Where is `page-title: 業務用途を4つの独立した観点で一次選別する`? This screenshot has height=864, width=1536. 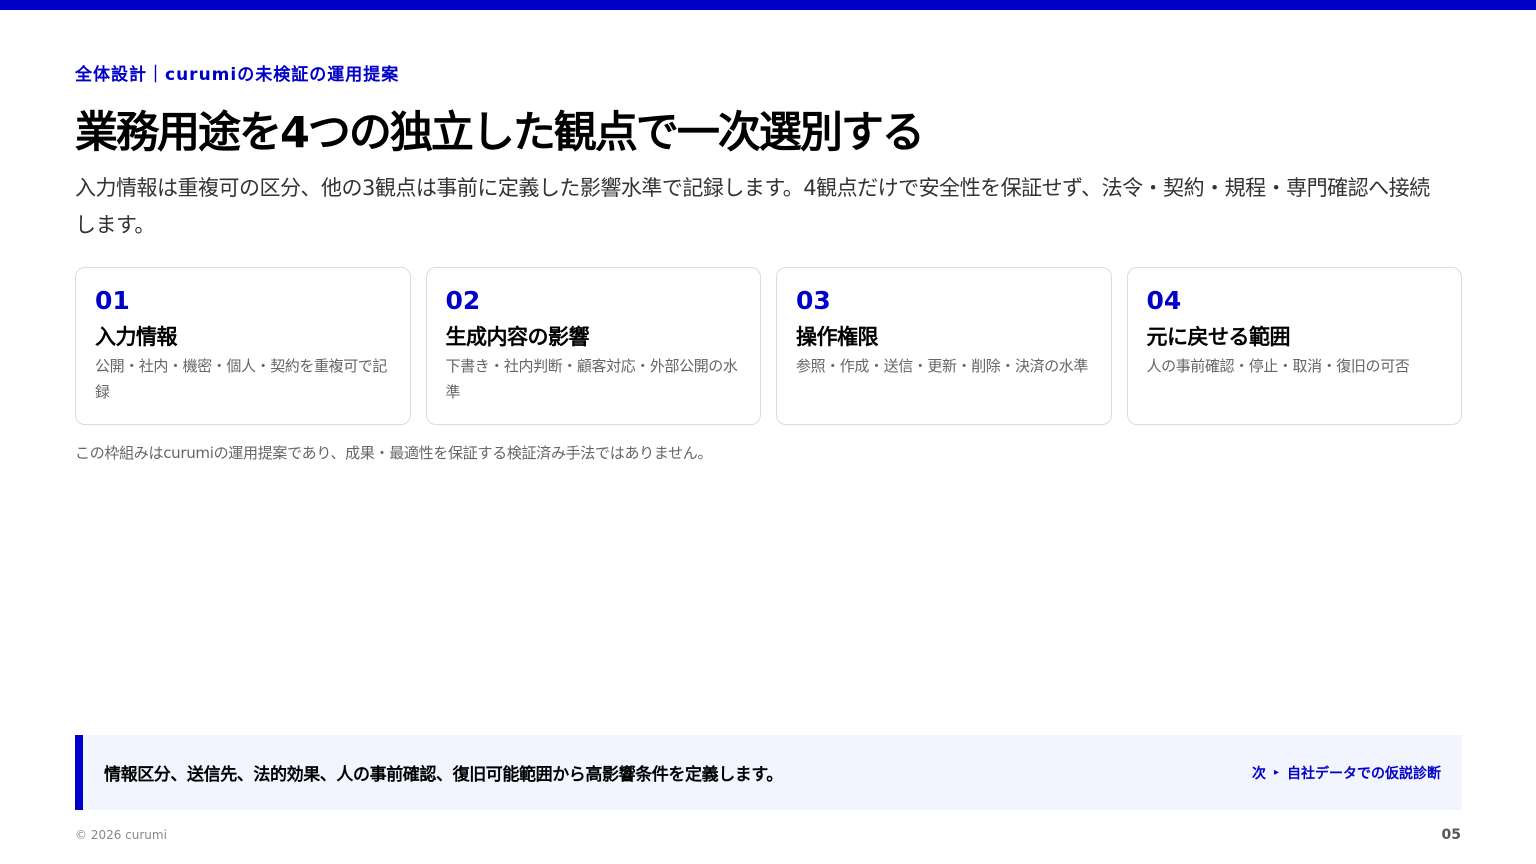
page-title: 業務用途を4つの独立した観点で一次選別する is located at coordinates (500, 133).